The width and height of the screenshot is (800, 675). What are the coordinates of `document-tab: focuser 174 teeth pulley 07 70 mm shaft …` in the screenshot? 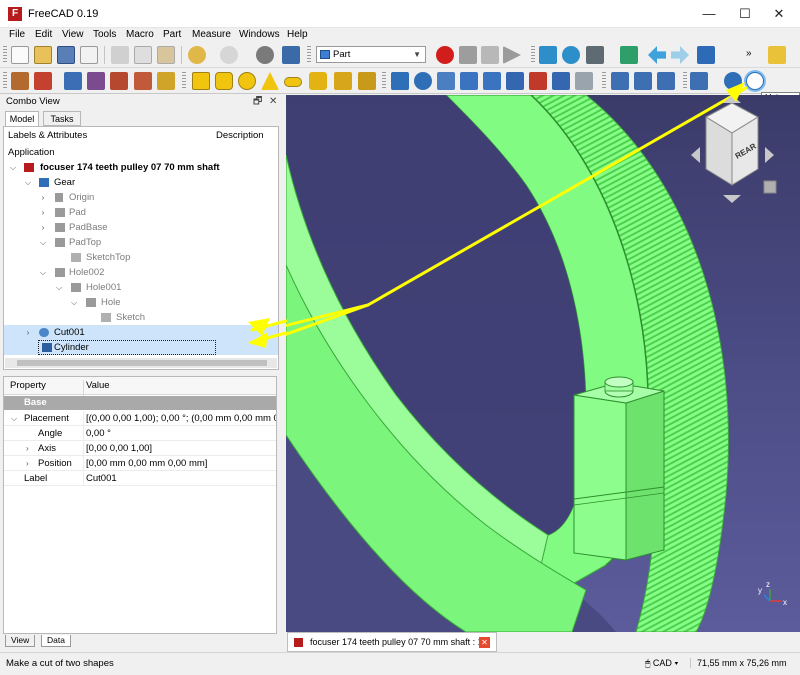 It's located at (392, 642).